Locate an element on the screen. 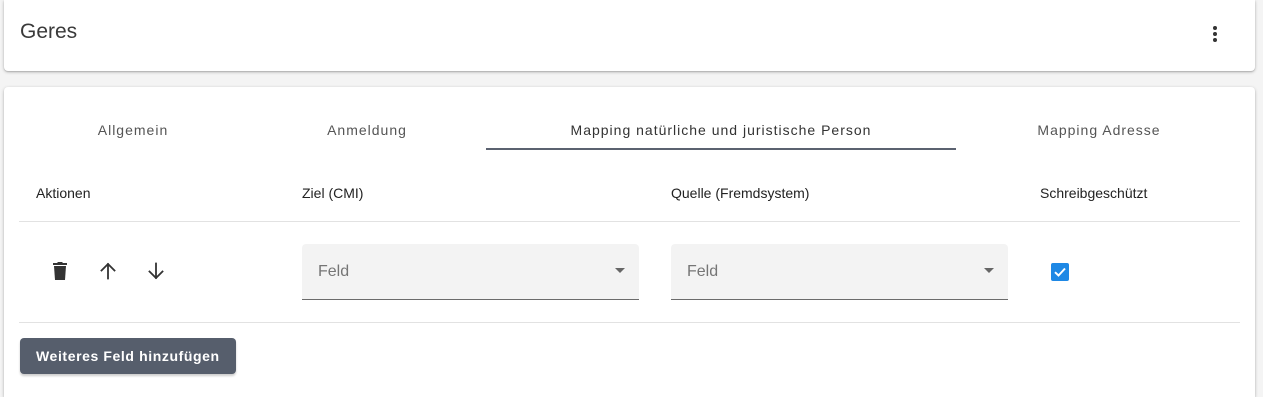  more-vertical-icon is located at coordinates (1215, 34).